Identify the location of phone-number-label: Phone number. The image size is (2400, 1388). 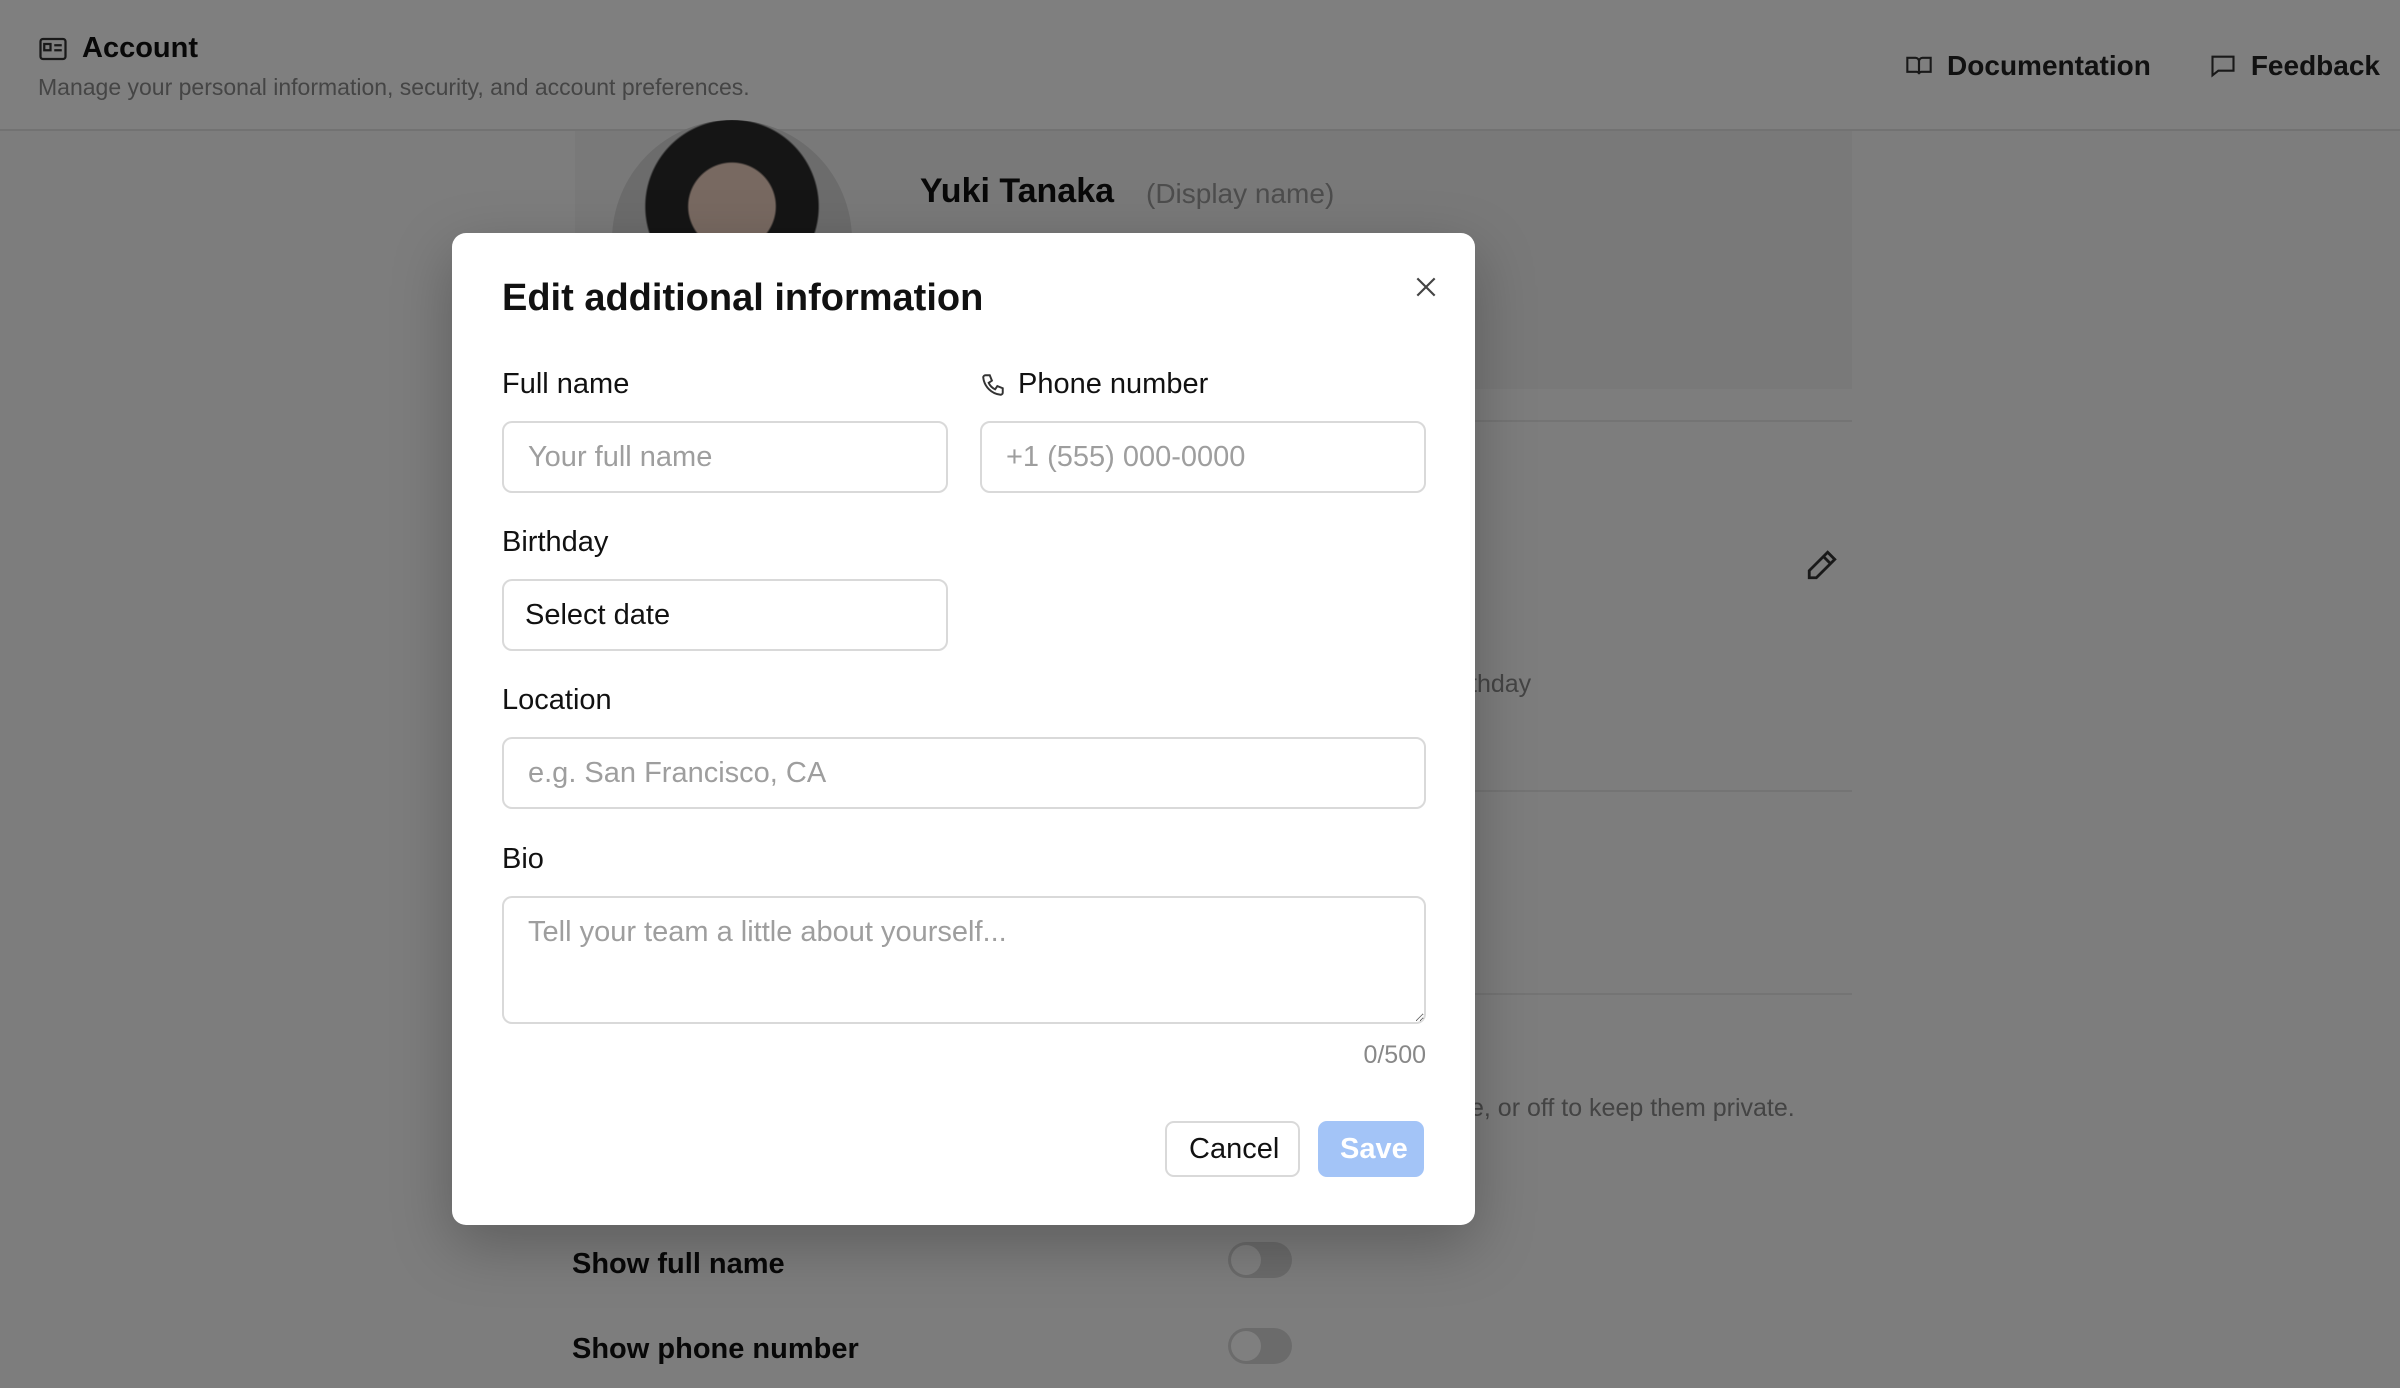
(1094, 384).